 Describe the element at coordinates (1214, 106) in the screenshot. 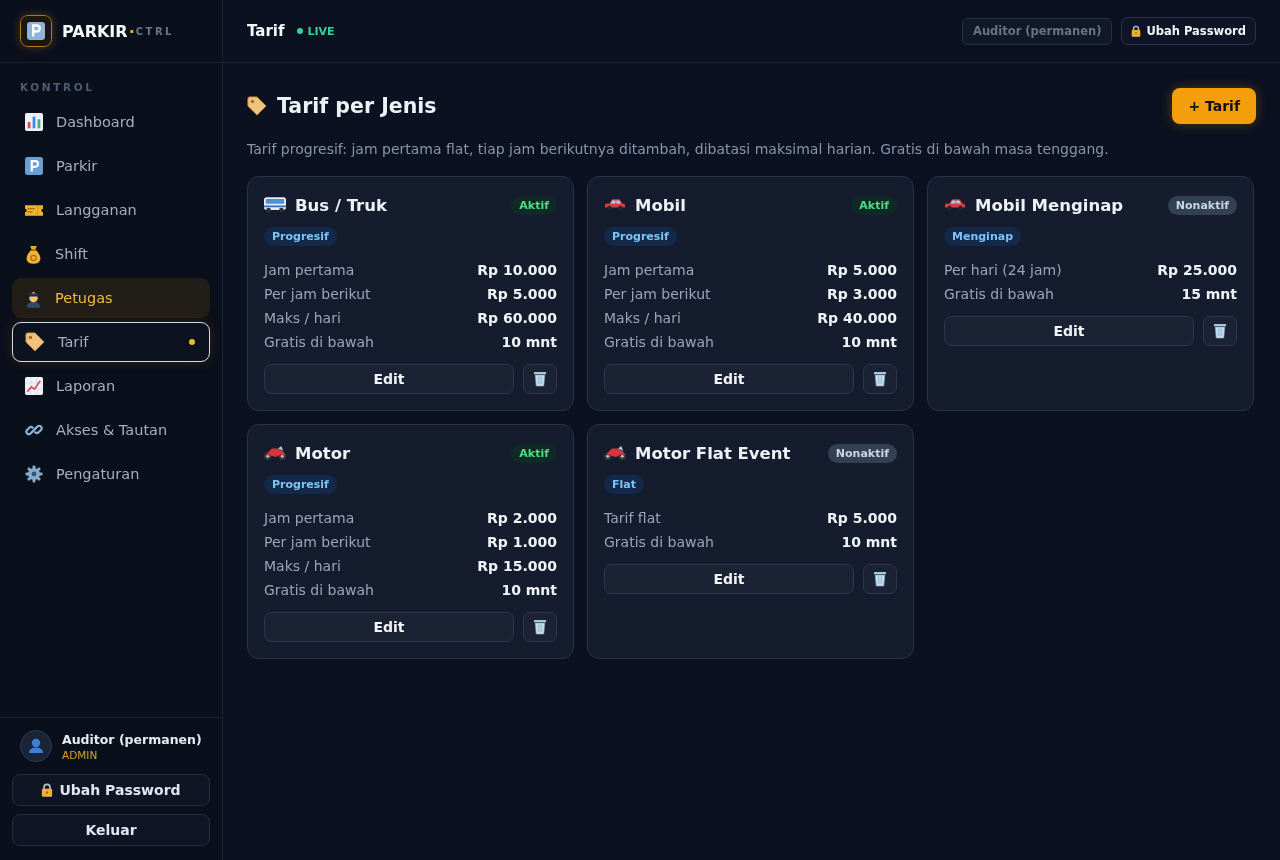

I see `add-tariff-button: + Tarif` at that location.